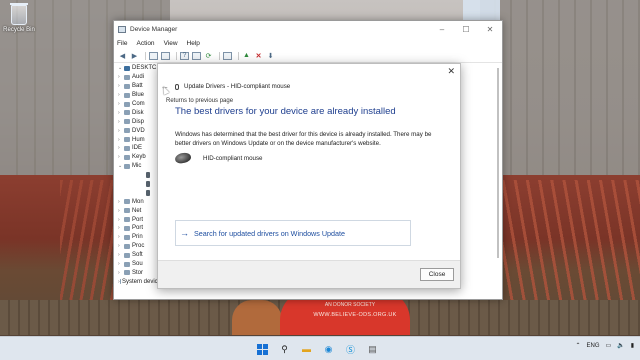 The width and height of the screenshot is (640, 360). Describe the element at coordinates (19, 14) in the screenshot. I see `recycle-bin-icon` at that location.